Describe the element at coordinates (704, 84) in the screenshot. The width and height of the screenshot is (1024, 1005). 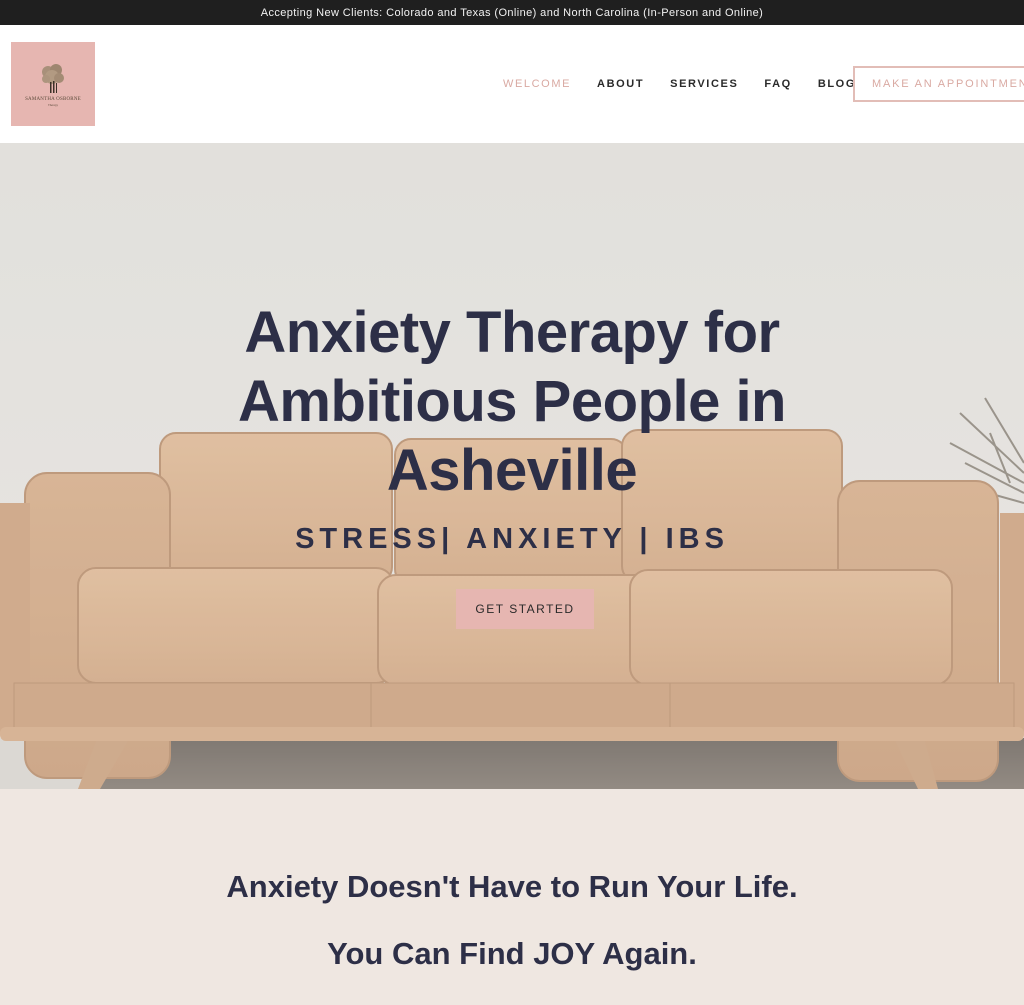
I see `nav-item-services: SERVICES` at that location.